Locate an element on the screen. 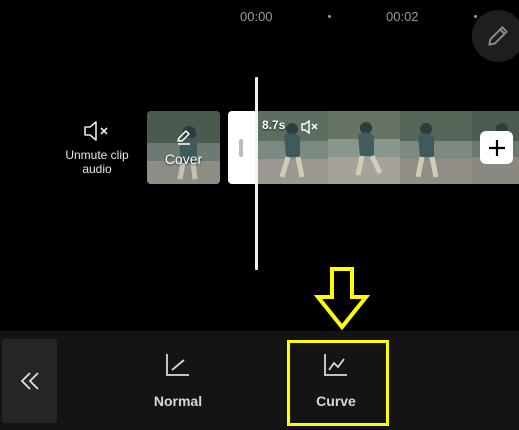 The width and height of the screenshot is (519, 430). add-clip-button is located at coordinates (496, 147).